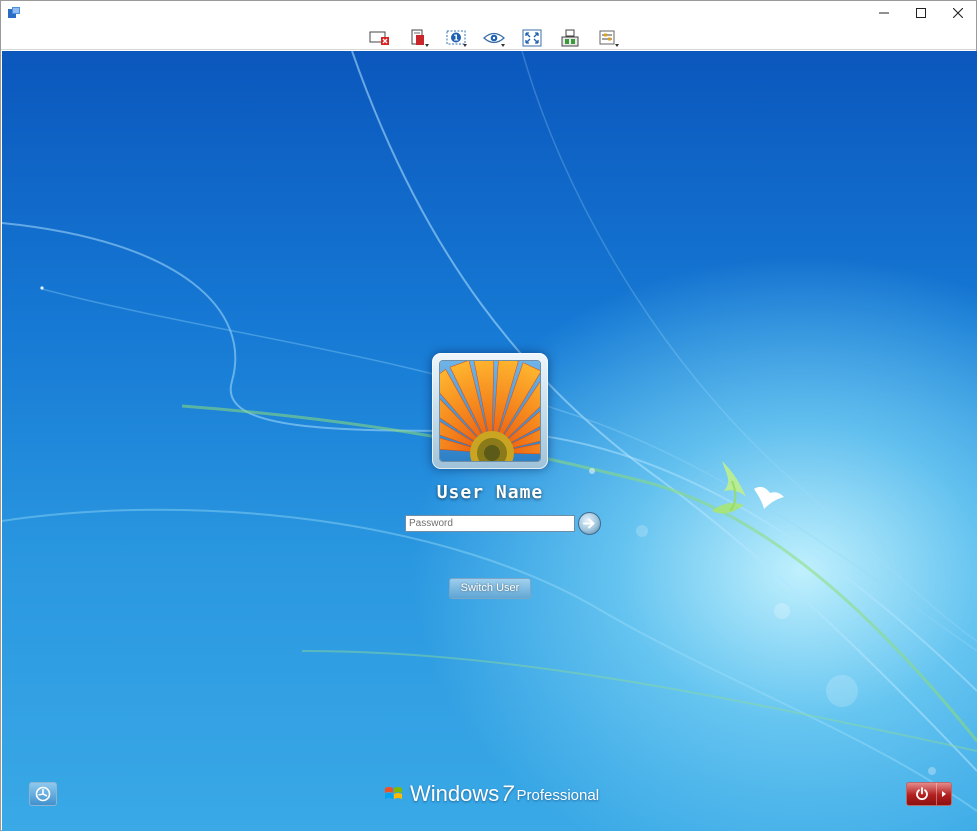 This screenshot has width=977, height=831. What do you see at coordinates (490, 523) in the screenshot?
I see `password-input` at bounding box center [490, 523].